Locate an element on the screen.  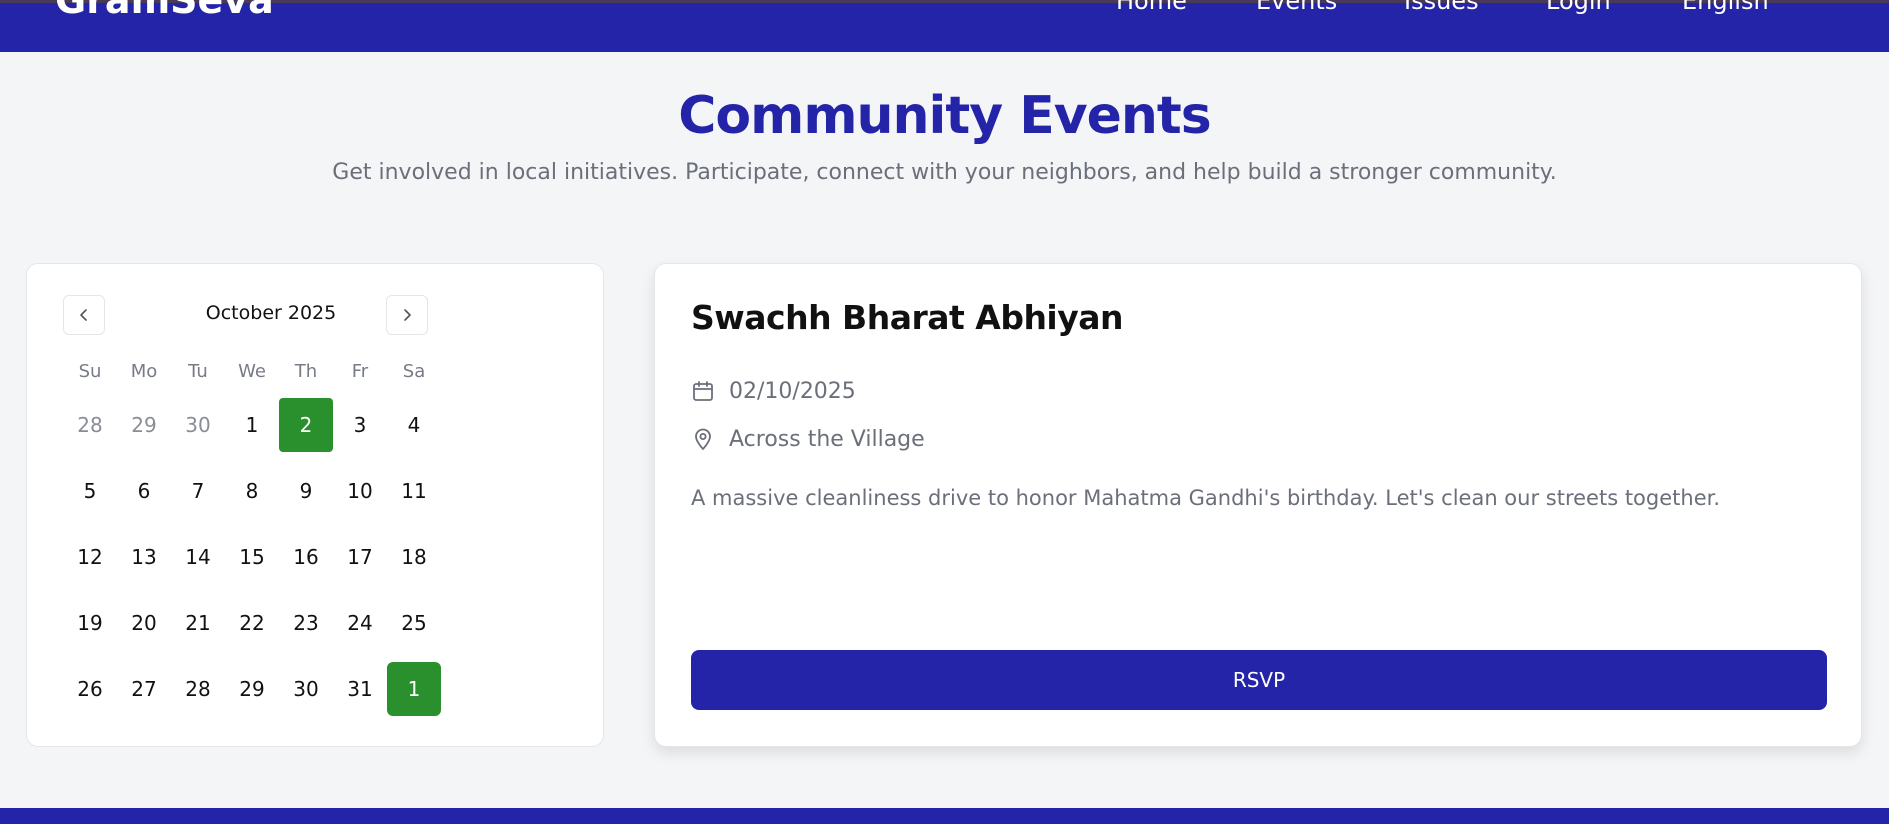
calendar-day: 18 is located at coordinates (414, 557).